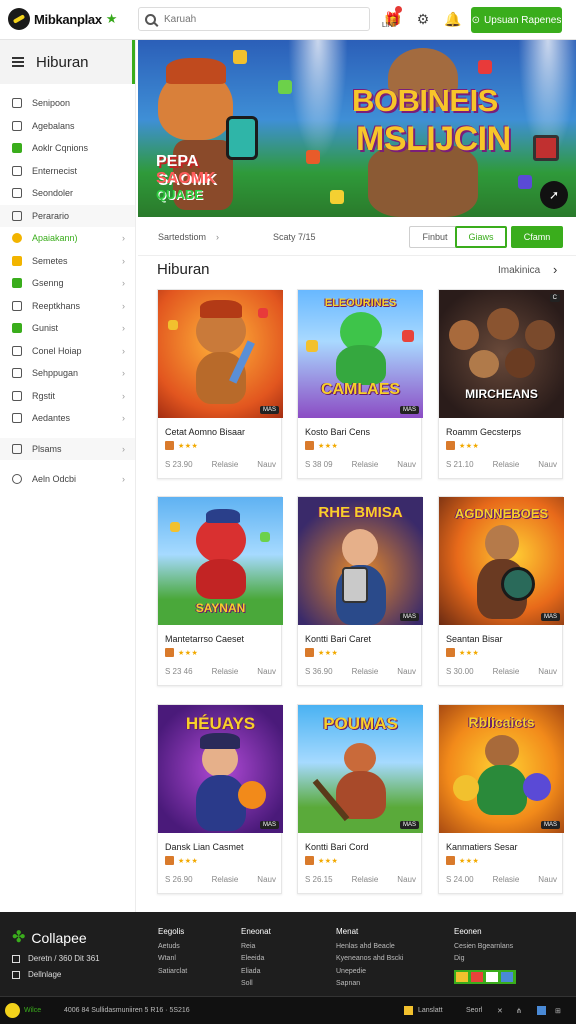 The height and width of the screenshot is (1024, 576). I want to click on sidebar-item: Reeptkhans ›, so click(67, 306).